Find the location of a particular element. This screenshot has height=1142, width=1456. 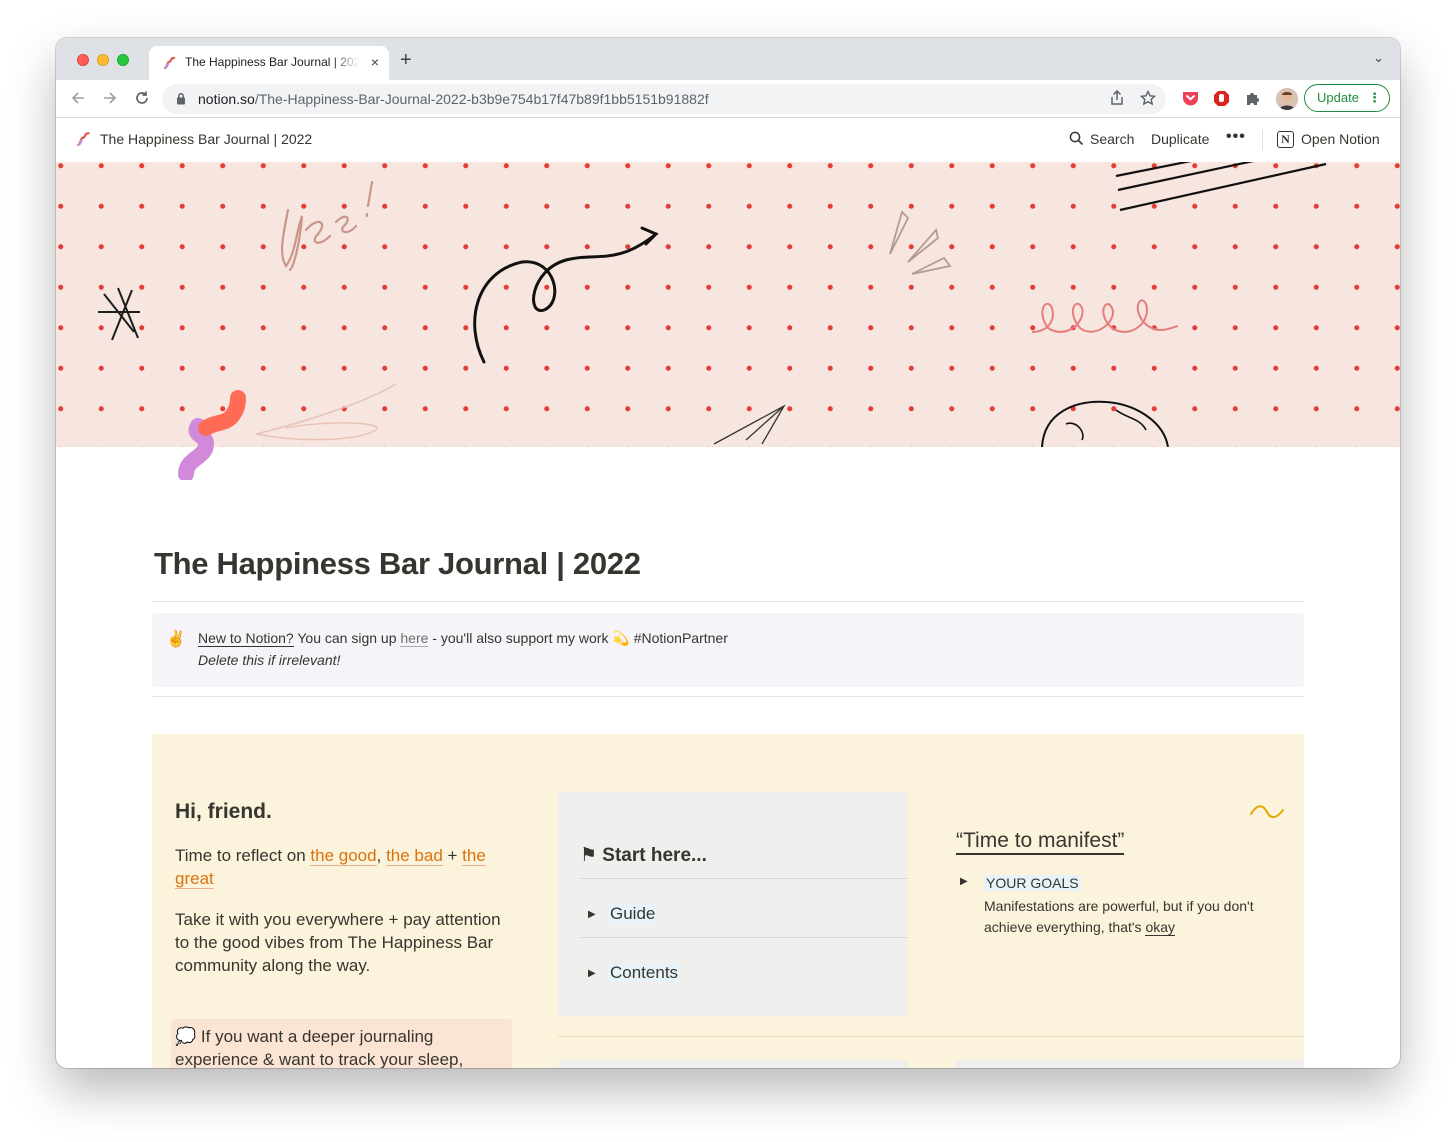

tab-search-icon: ⌄ is located at coordinates (1378, 58).